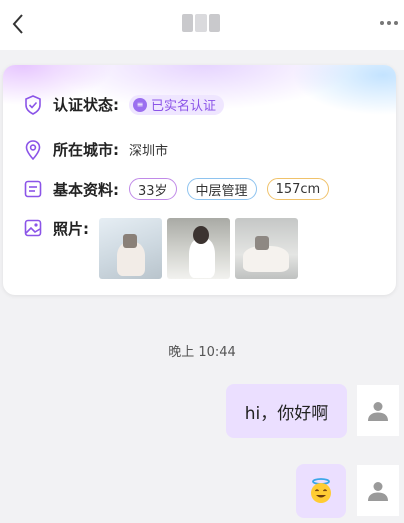 The width and height of the screenshot is (404, 523). I want to click on smiling-halo-emoji-icon, so click(321, 490).